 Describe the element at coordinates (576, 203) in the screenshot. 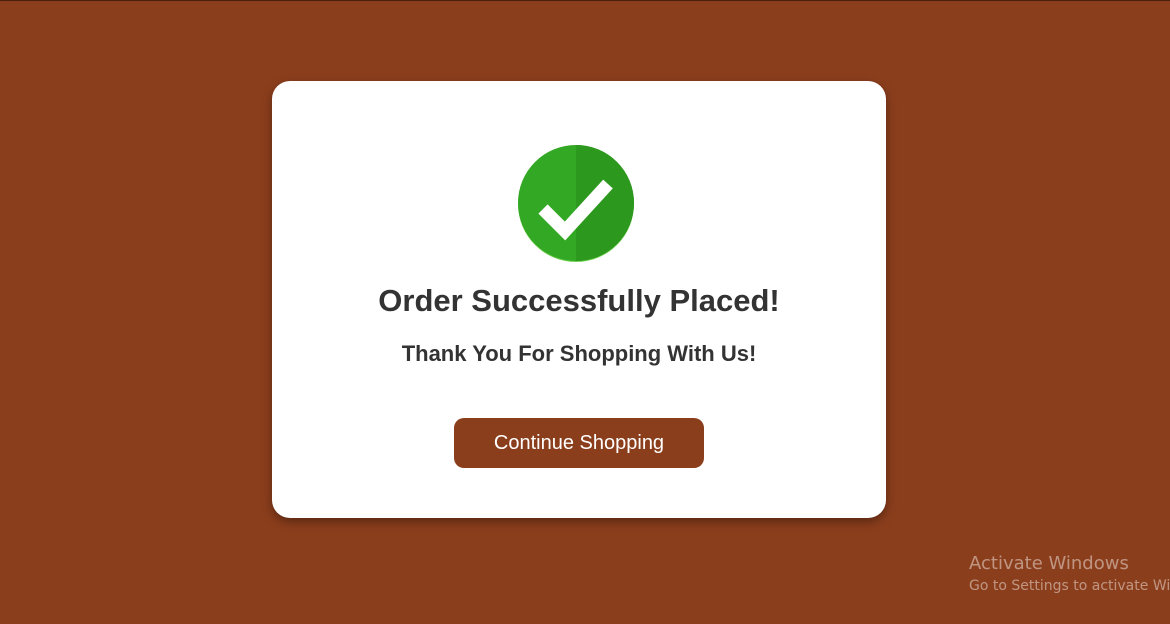

I see `check-circle-icon` at that location.